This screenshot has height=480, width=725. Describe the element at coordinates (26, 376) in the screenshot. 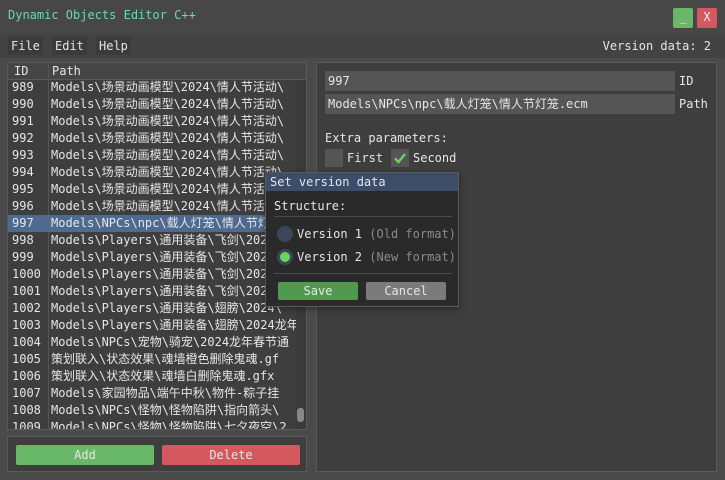

I see `row-id: 1006` at that location.